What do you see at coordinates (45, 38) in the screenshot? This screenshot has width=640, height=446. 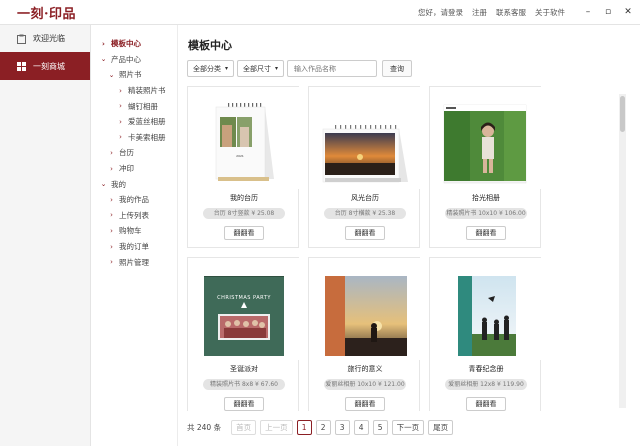 I see `nav-item-welcome: 欢迎光临` at bounding box center [45, 38].